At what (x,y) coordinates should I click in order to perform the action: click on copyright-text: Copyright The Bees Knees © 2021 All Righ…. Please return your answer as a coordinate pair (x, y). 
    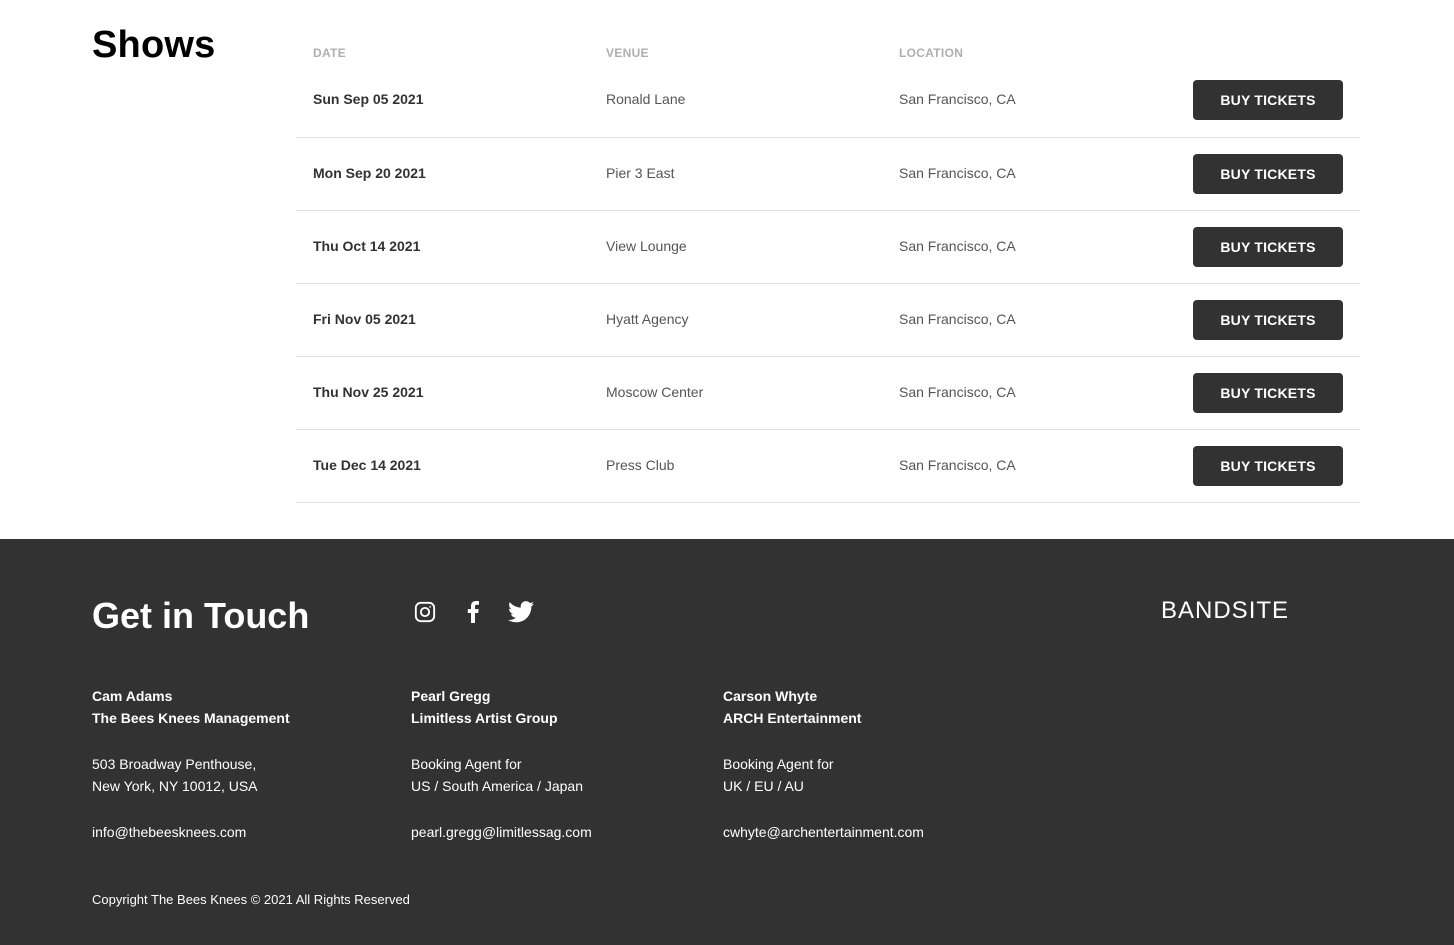
    Looking at the image, I should click on (251, 899).